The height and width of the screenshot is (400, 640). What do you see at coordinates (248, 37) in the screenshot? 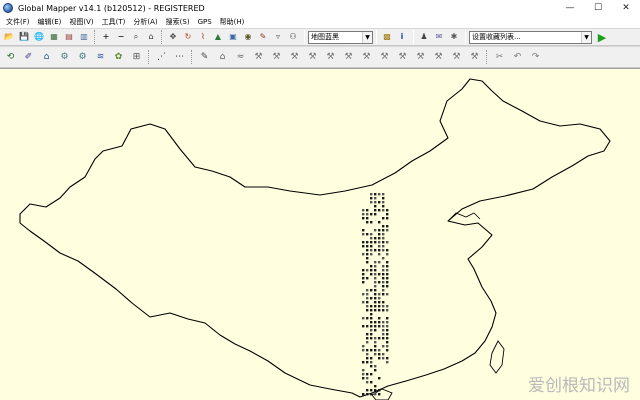
I see `camera-icon: ◉` at bounding box center [248, 37].